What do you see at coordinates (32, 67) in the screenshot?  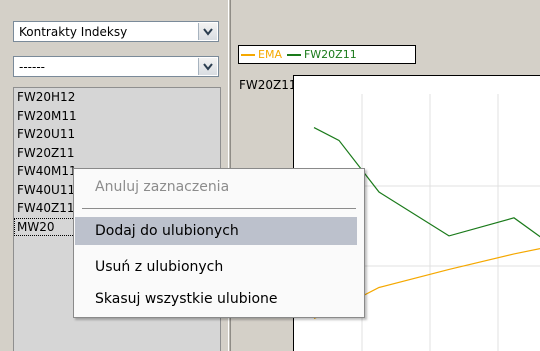 I see `filter-combobox-value: ------` at bounding box center [32, 67].